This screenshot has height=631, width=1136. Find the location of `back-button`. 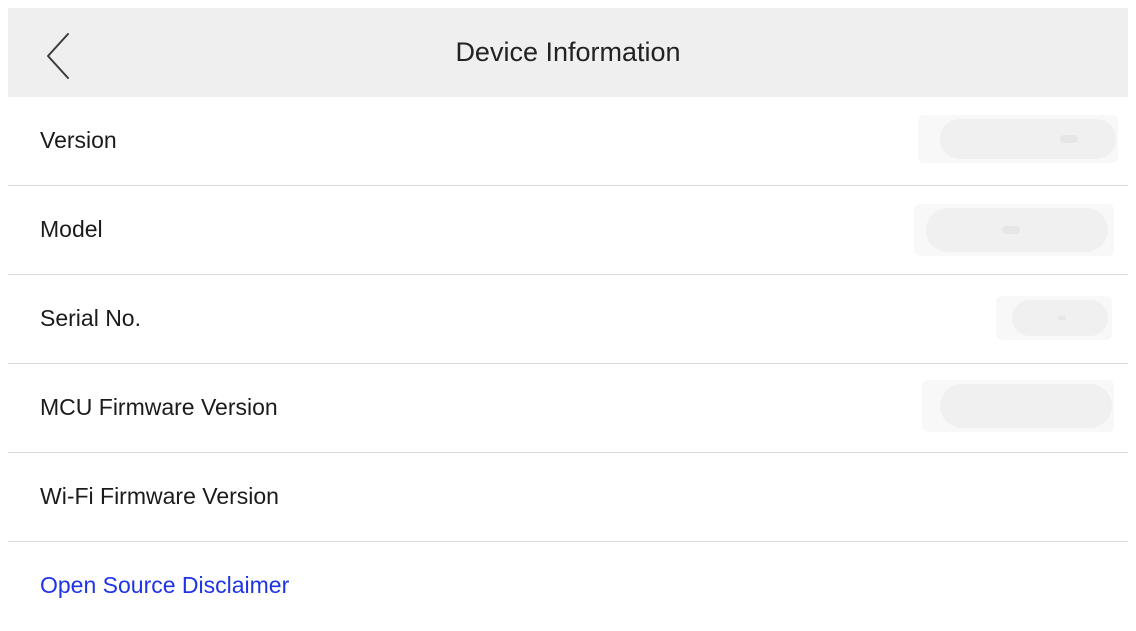

back-button is located at coordinates (58, 56).